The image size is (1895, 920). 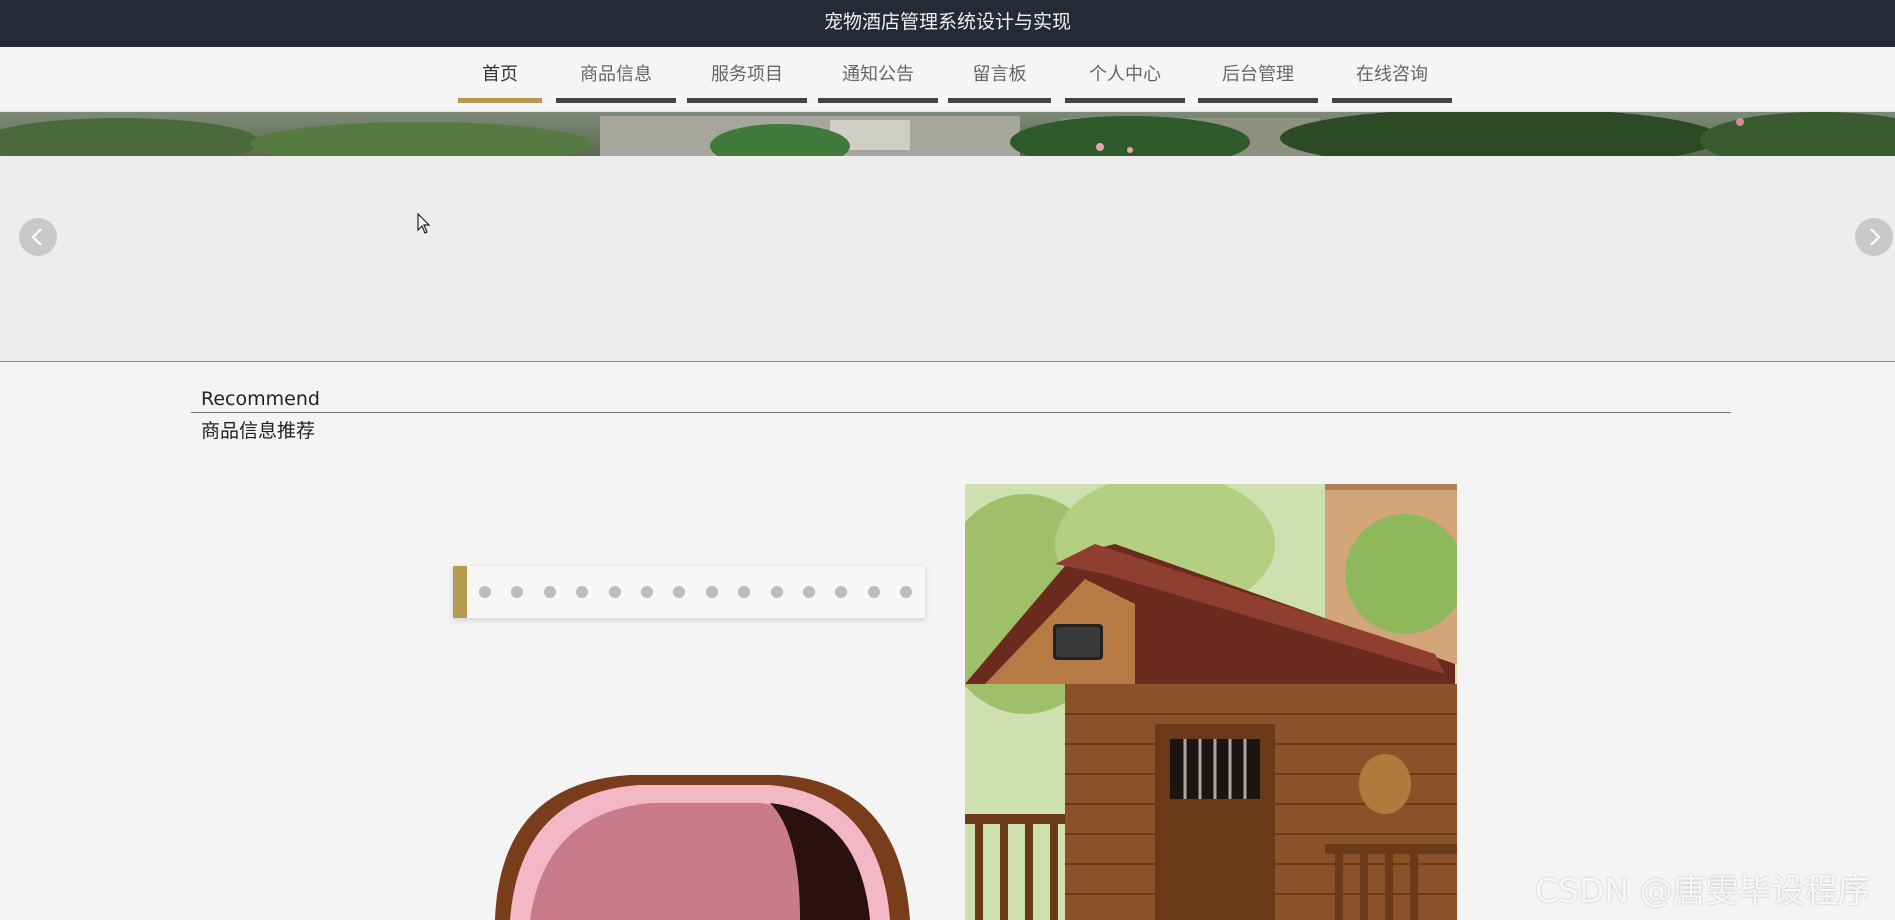 I want to click on nav-item-admin: 后台管理, so click(x=1258, y=75).